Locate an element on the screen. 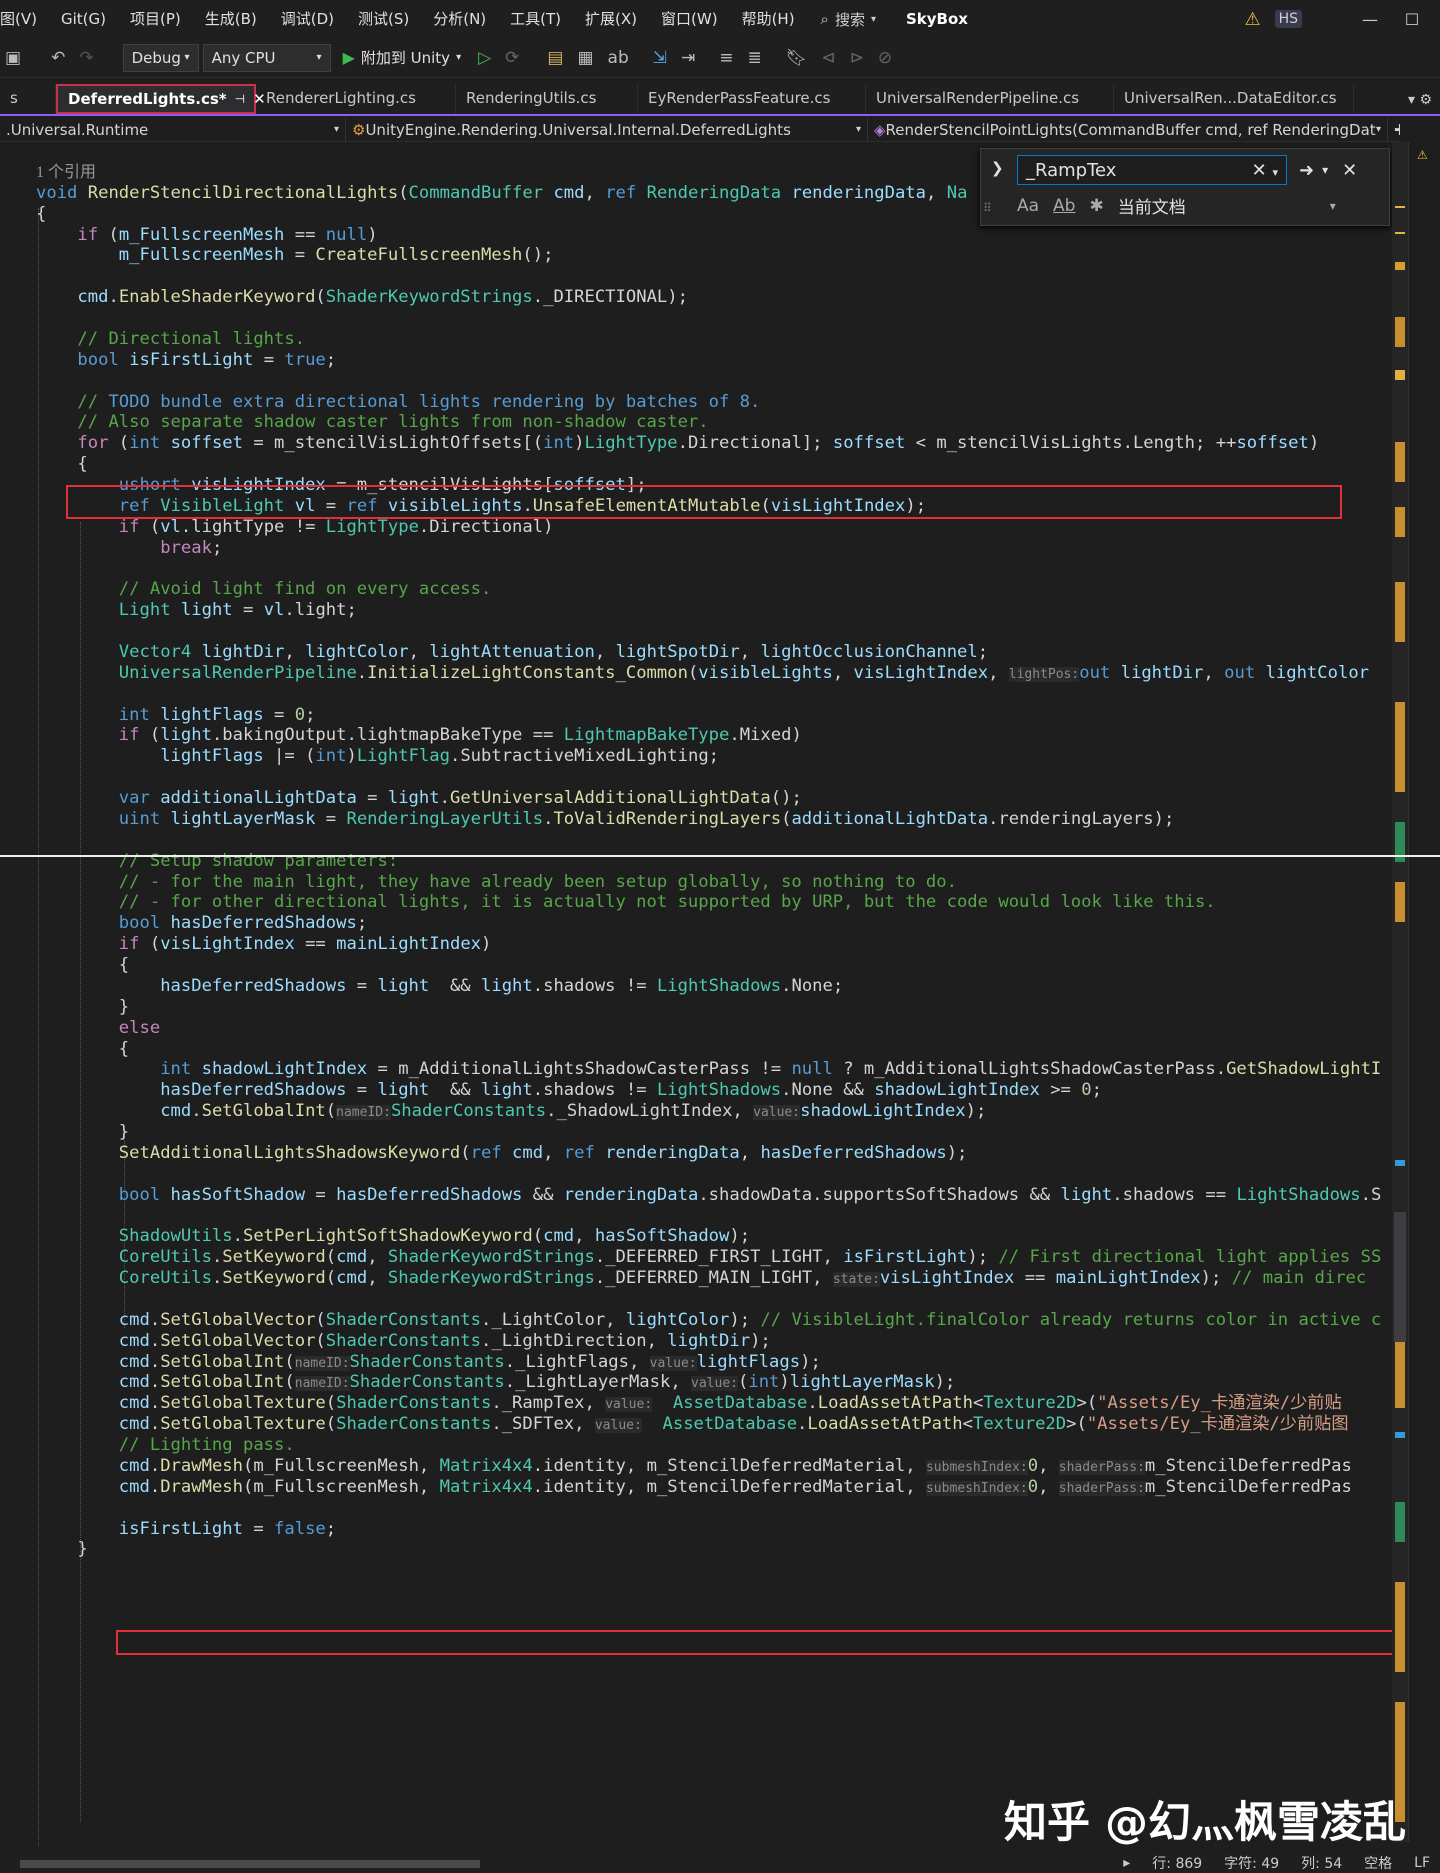 The image size is (1440, 1873). start-without-debug-icon: ▷ is located at coordinates (484, 58).